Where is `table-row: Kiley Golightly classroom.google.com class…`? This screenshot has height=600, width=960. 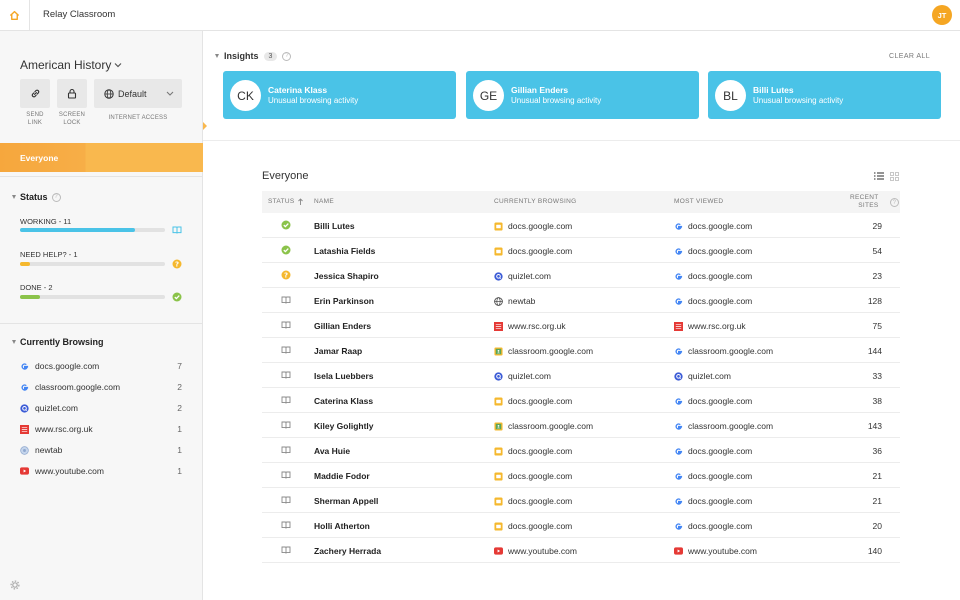
table-row: Kiley Golightly classroom.google.com class… is located at coordinates (581, 425).